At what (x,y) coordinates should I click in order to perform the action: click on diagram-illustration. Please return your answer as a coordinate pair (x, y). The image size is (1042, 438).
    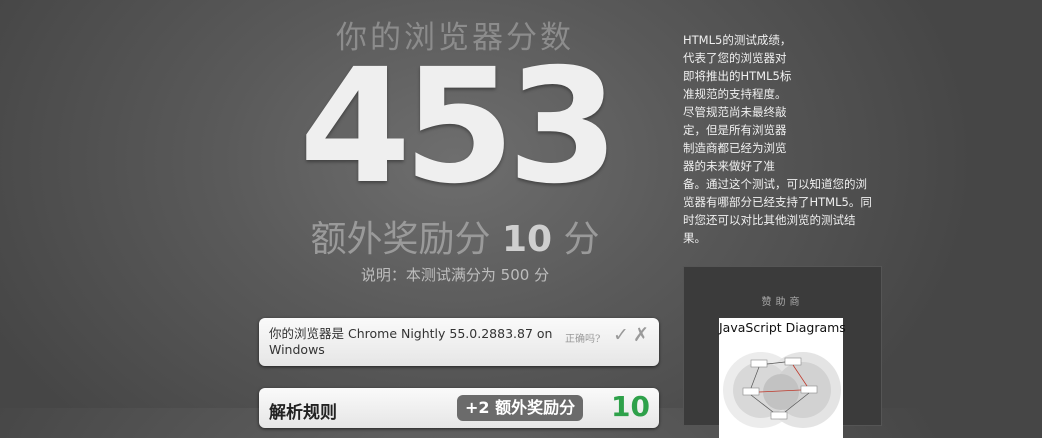
    Looking at the image, I should click on (782, 390).